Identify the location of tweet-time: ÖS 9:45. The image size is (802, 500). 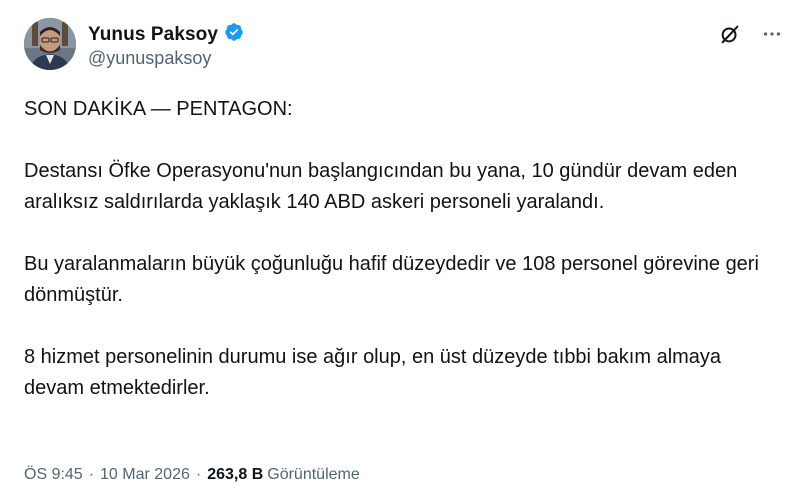
(53, 475).